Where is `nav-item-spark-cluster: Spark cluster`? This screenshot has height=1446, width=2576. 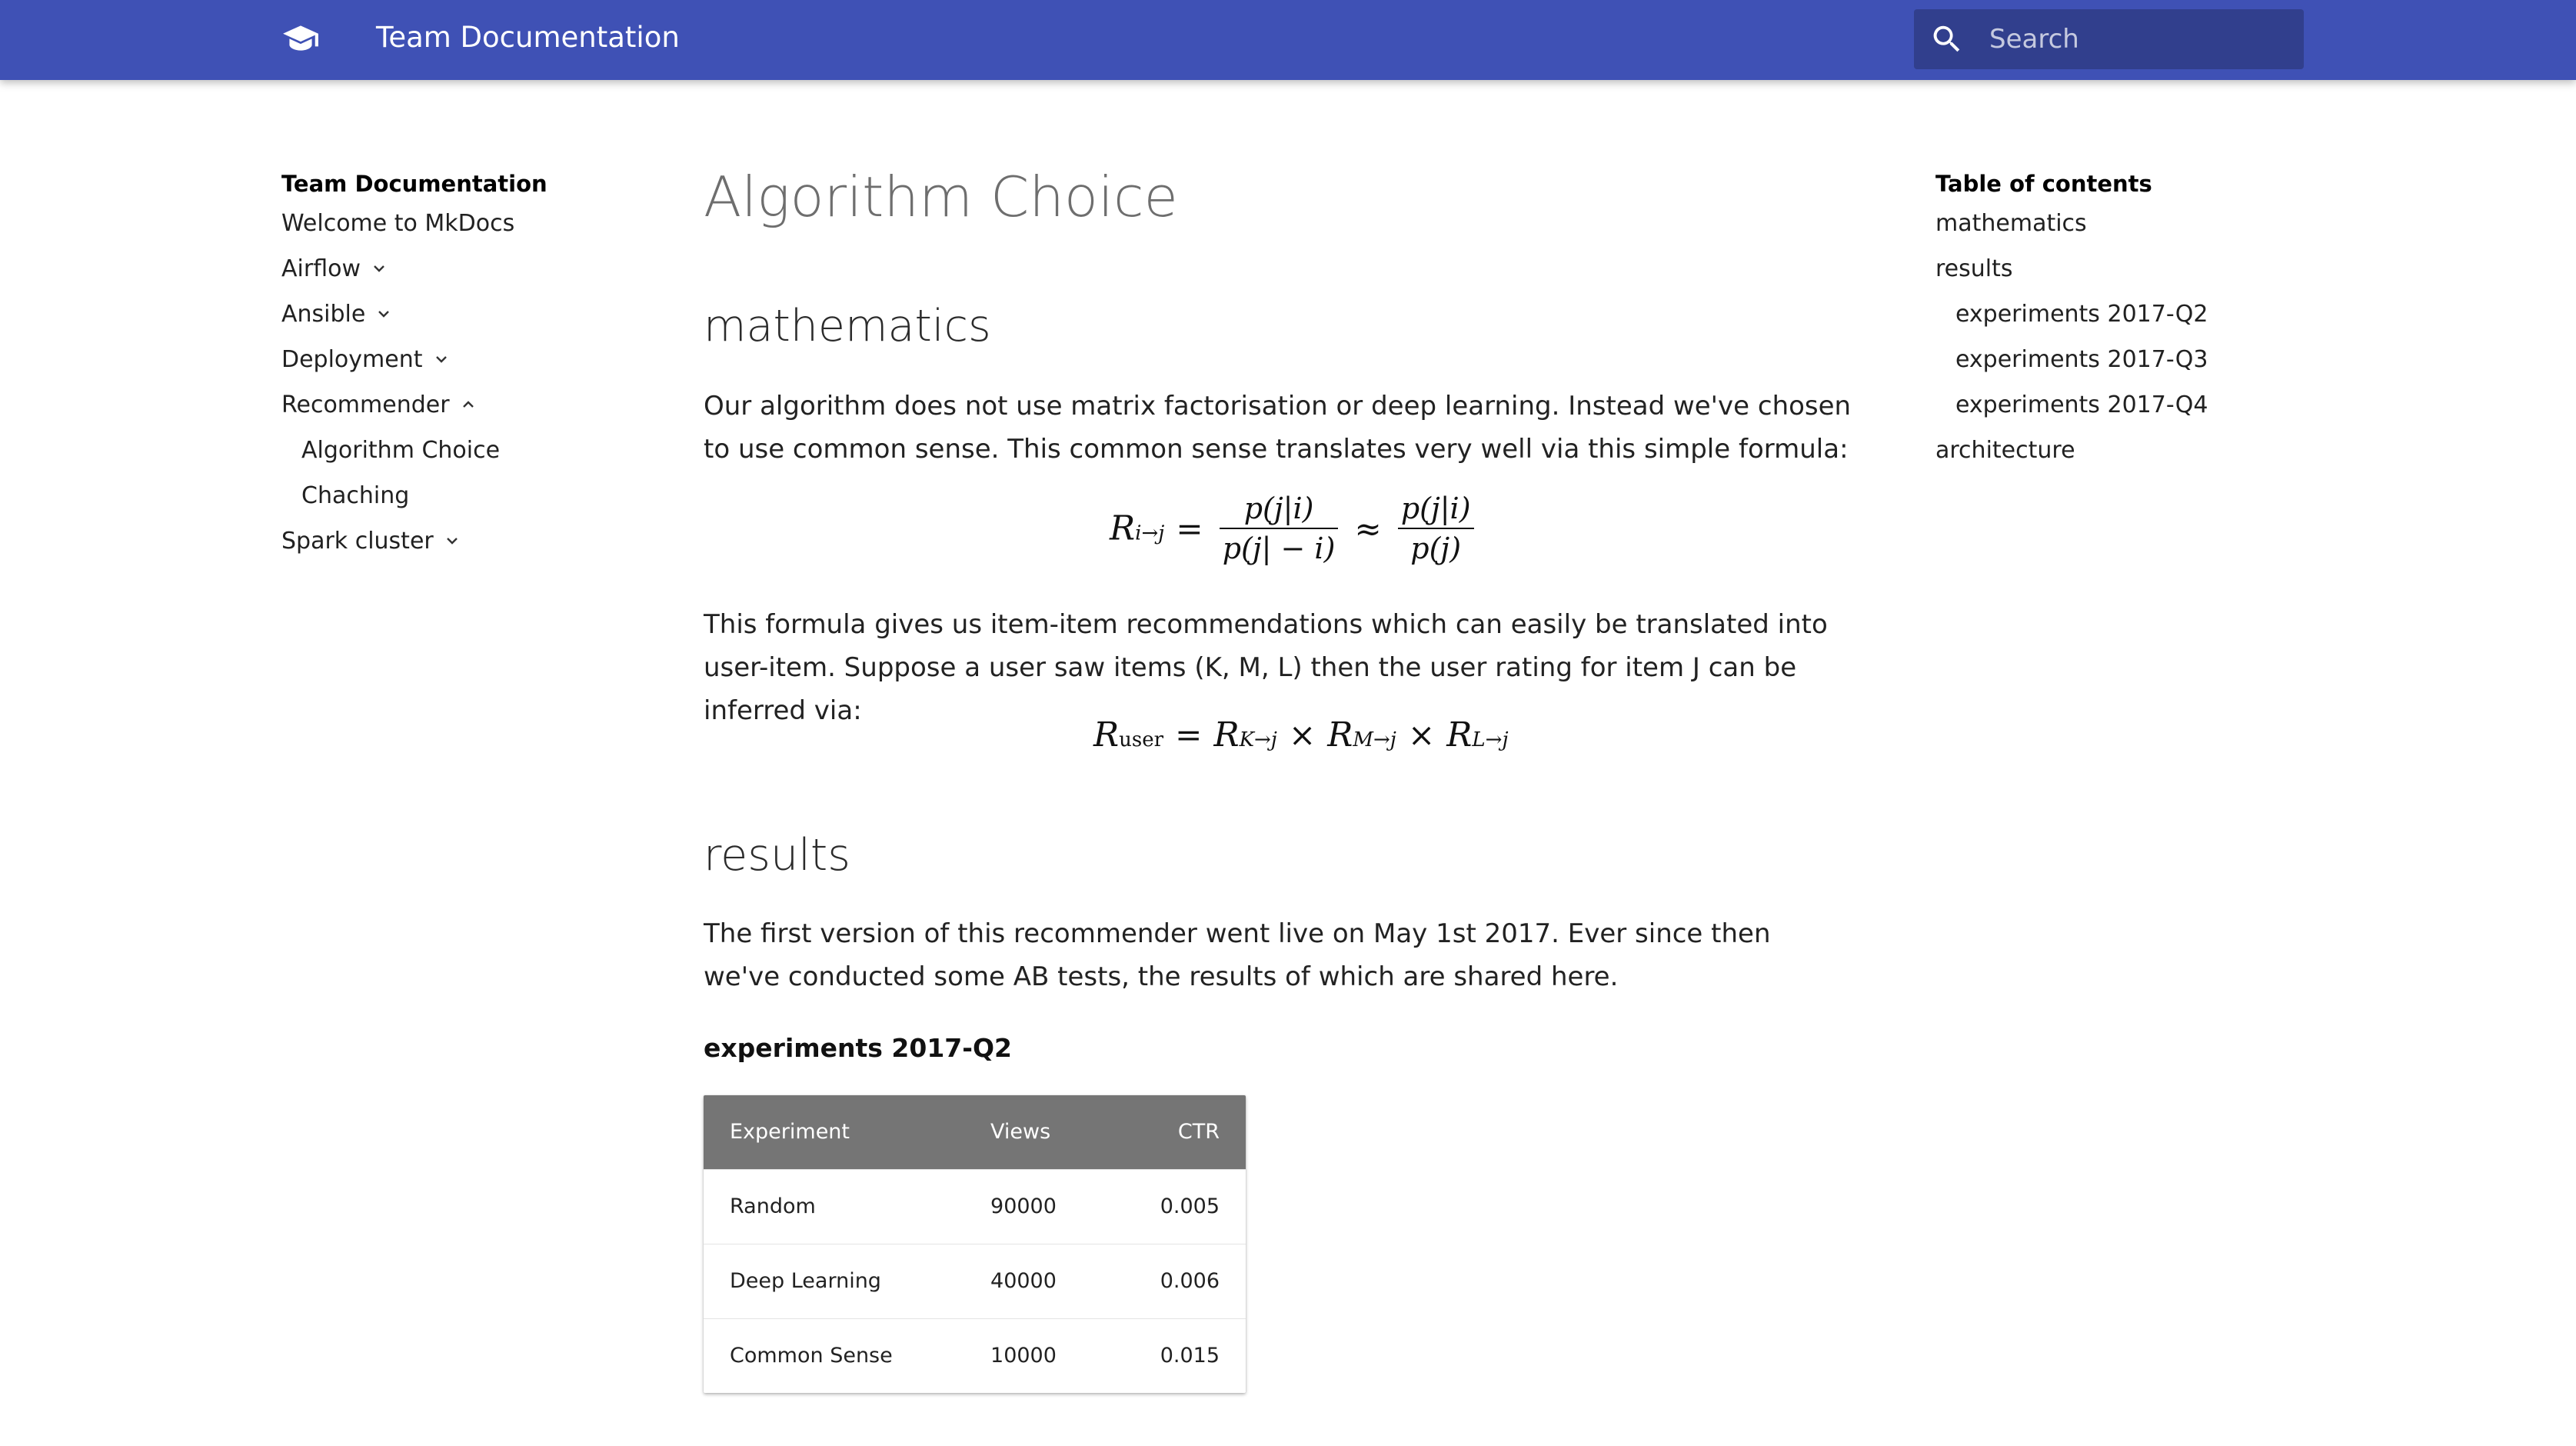
nav-item-spark-cluster: Spark cluster is located at coordinates (473, 545).